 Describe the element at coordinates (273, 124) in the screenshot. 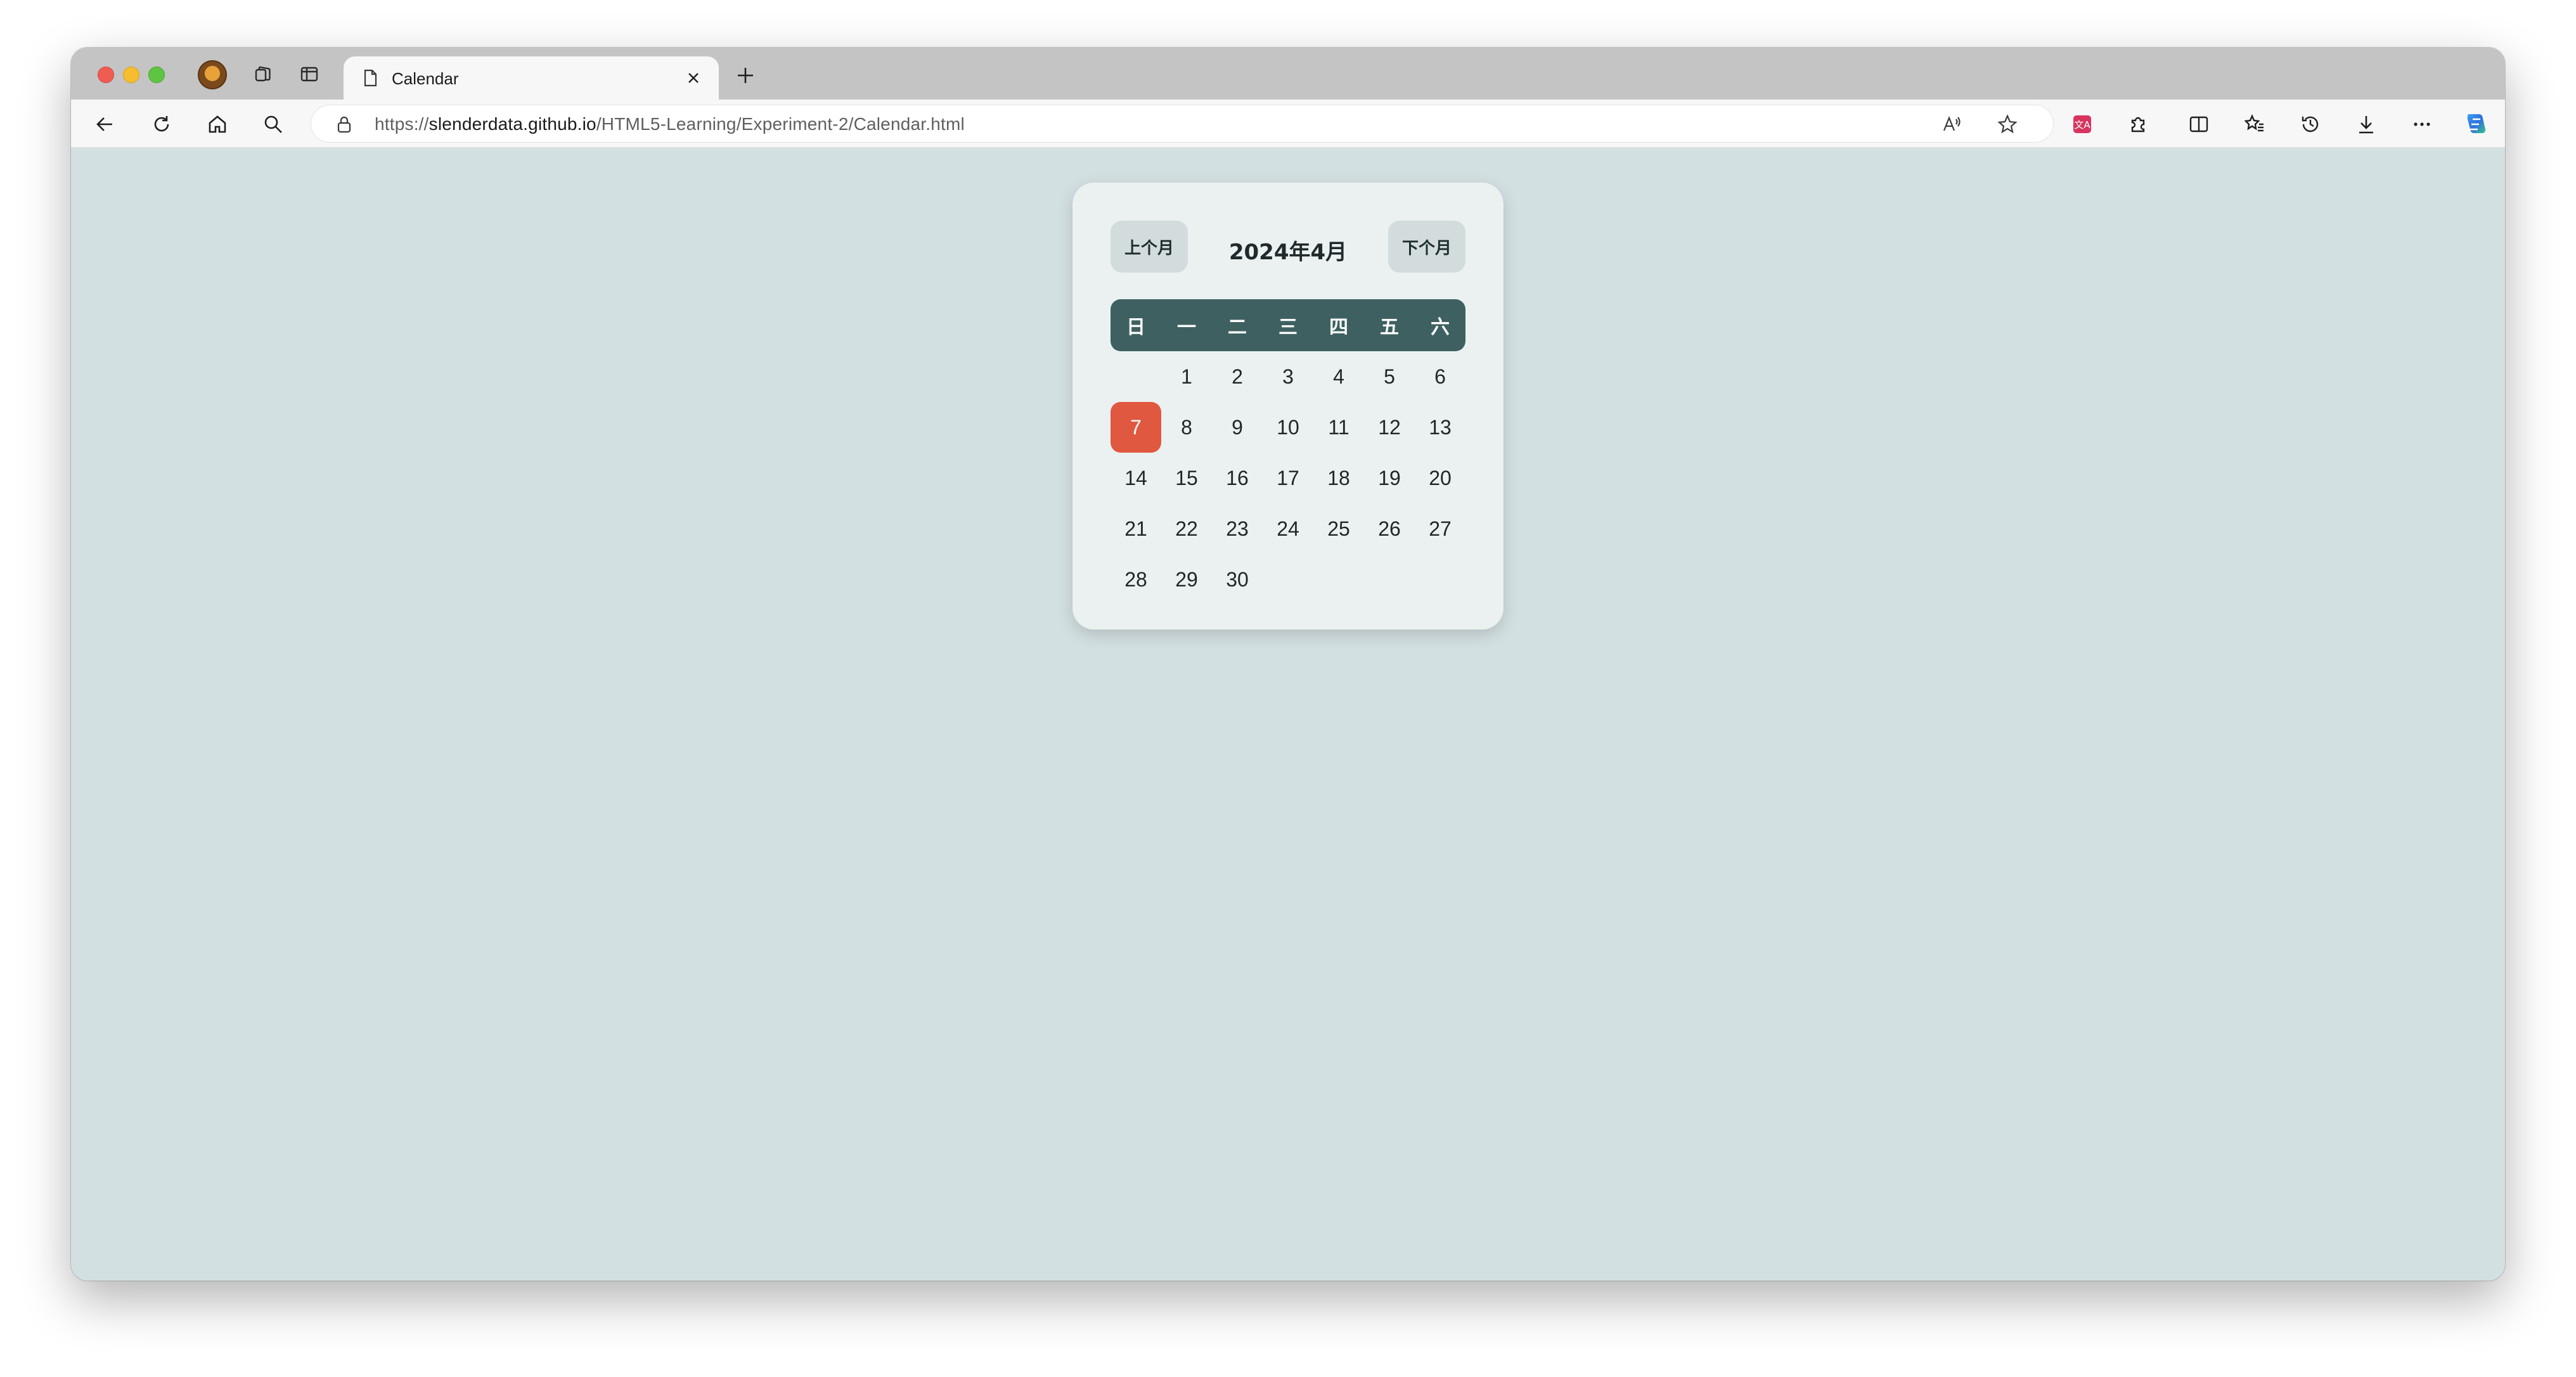

I see `search-icon` at that location.